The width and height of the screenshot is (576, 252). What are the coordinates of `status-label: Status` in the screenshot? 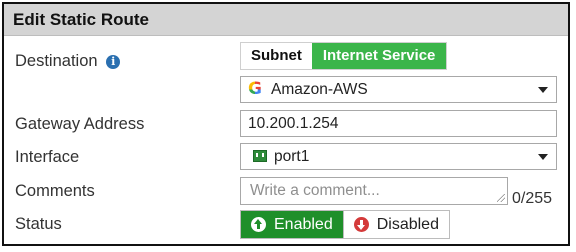 It's located at (38, 224).